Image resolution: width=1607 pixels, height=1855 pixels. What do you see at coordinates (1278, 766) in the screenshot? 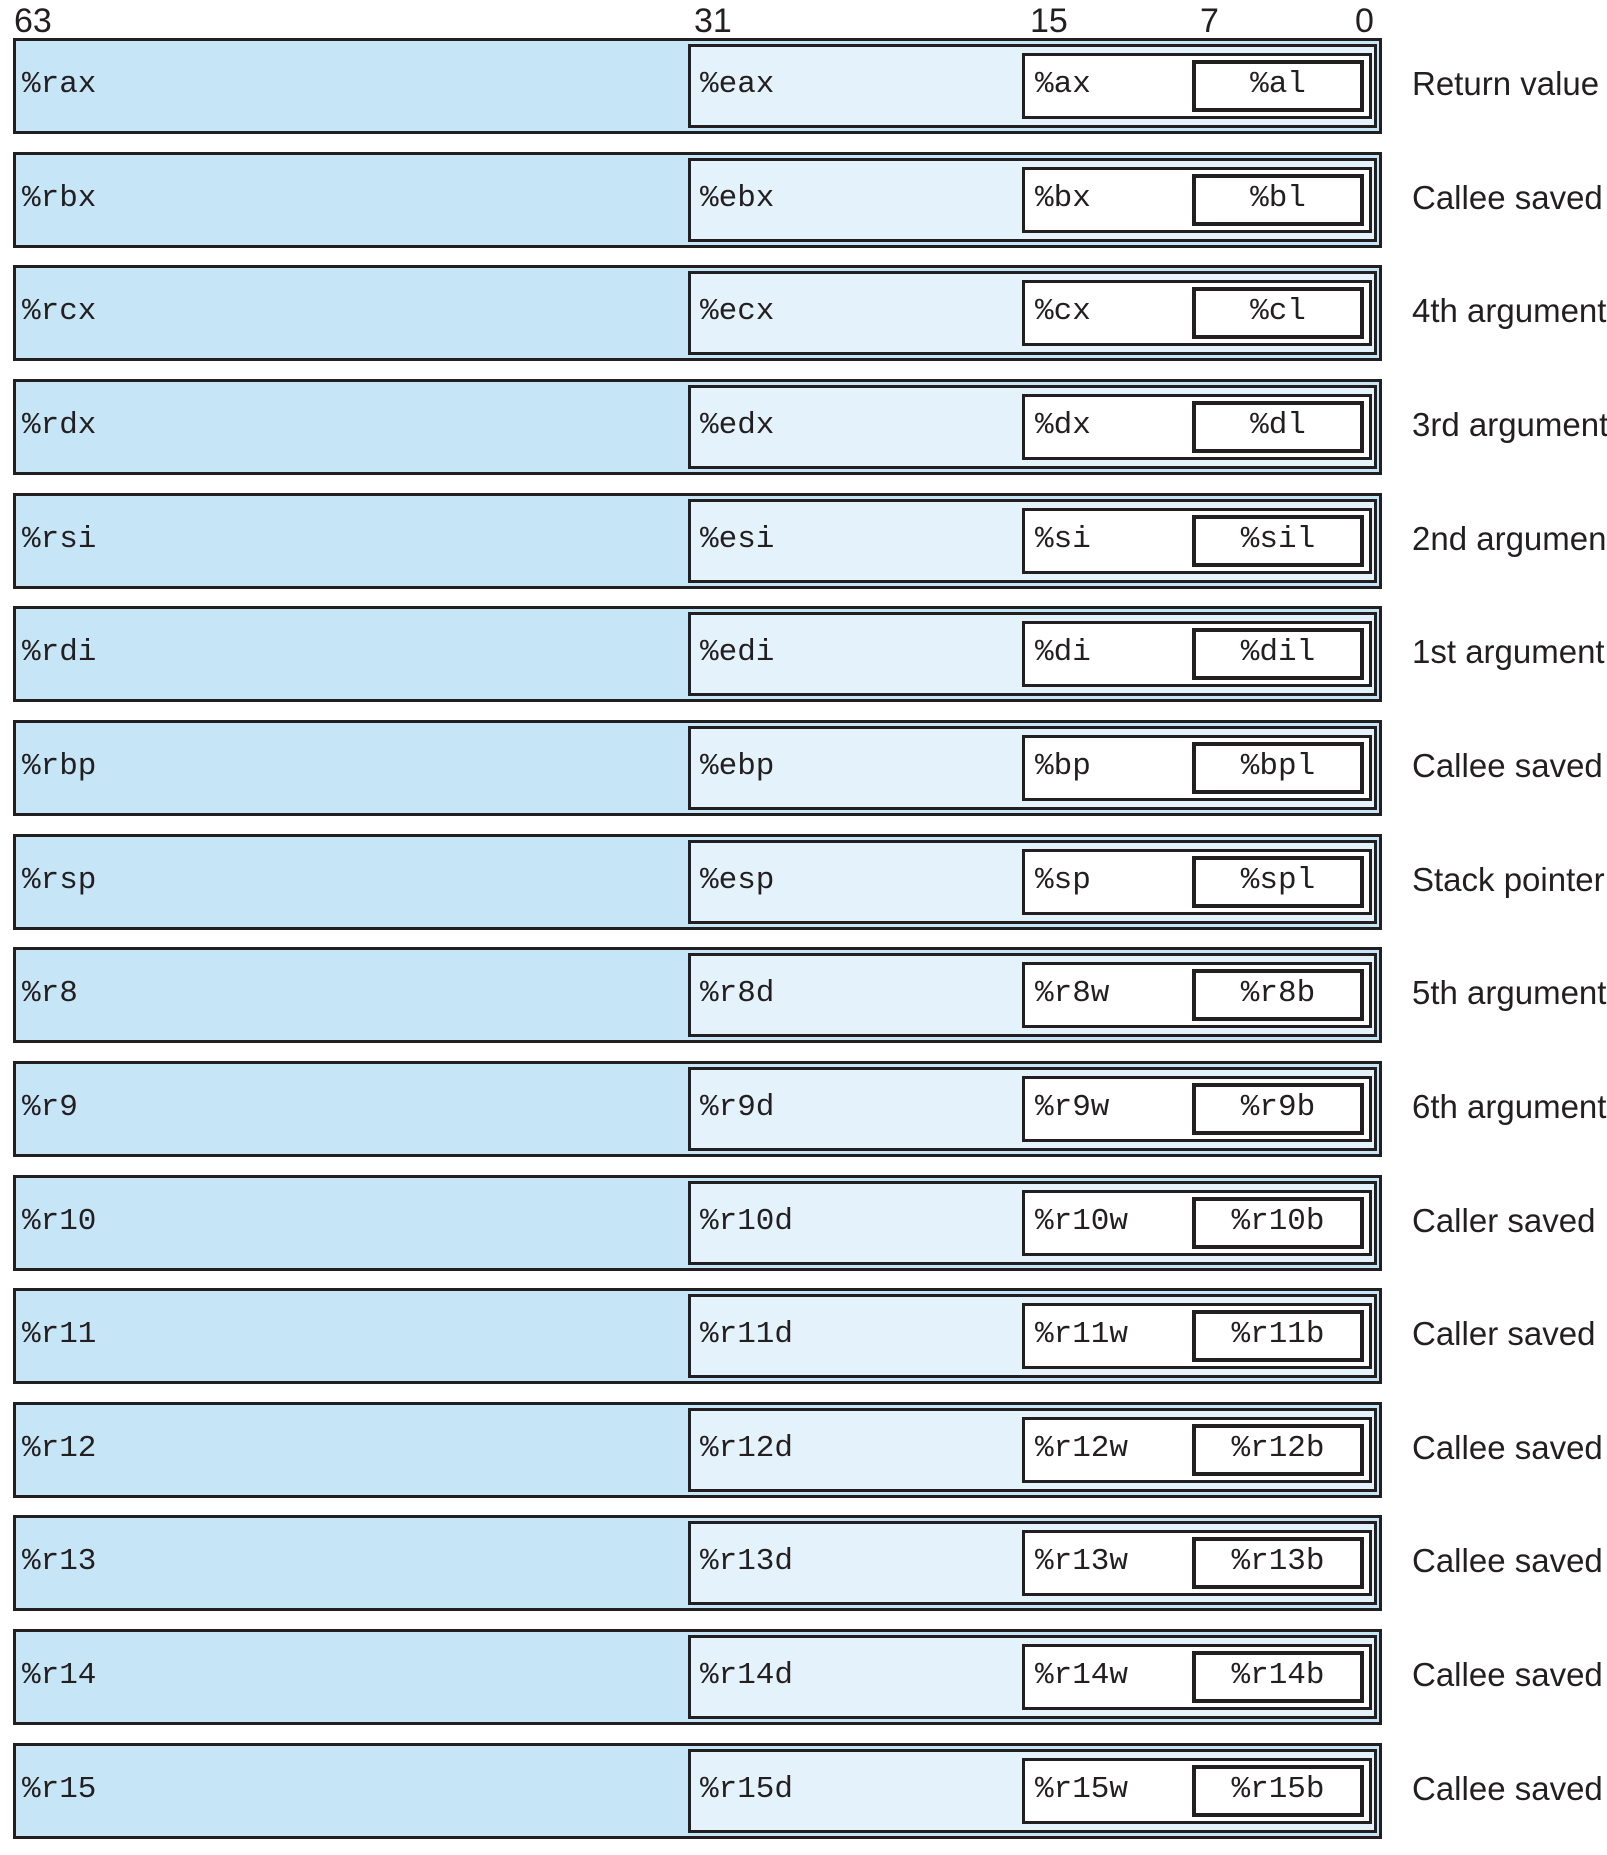
I see `register-8bit-name: %bpl` at bounding box center [1278, 766].